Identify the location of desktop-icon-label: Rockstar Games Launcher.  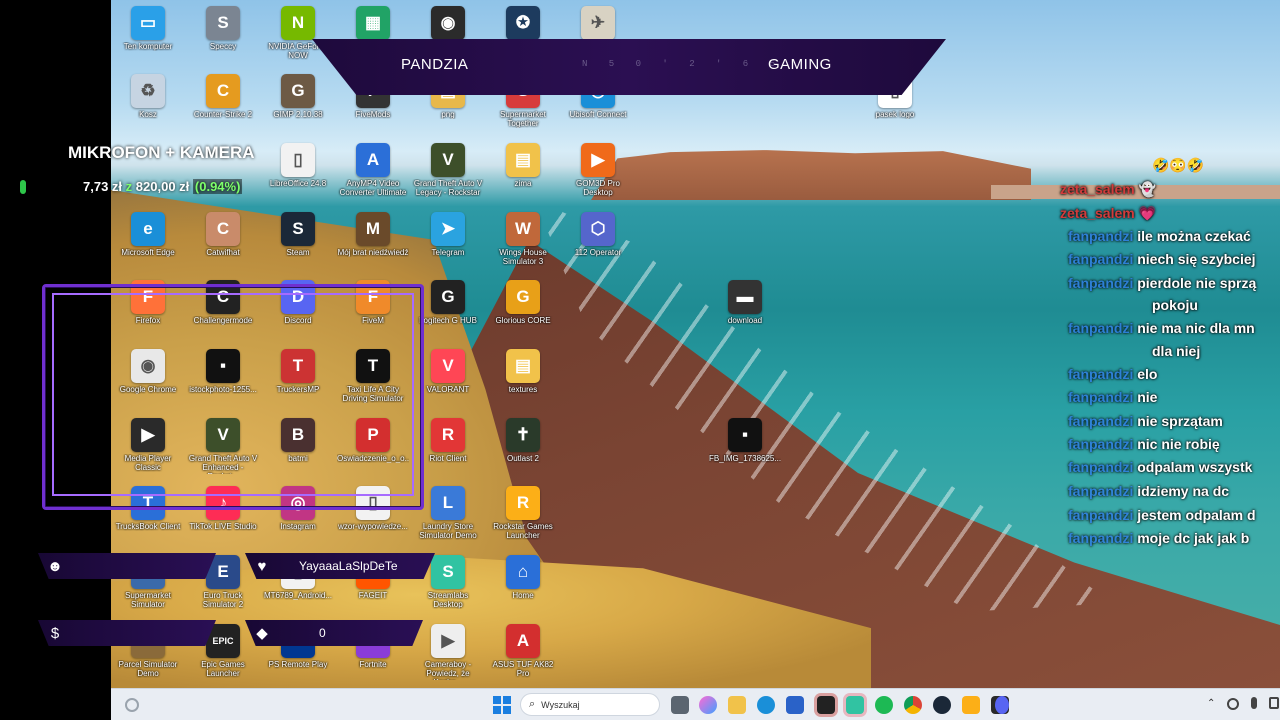
(523, 531).